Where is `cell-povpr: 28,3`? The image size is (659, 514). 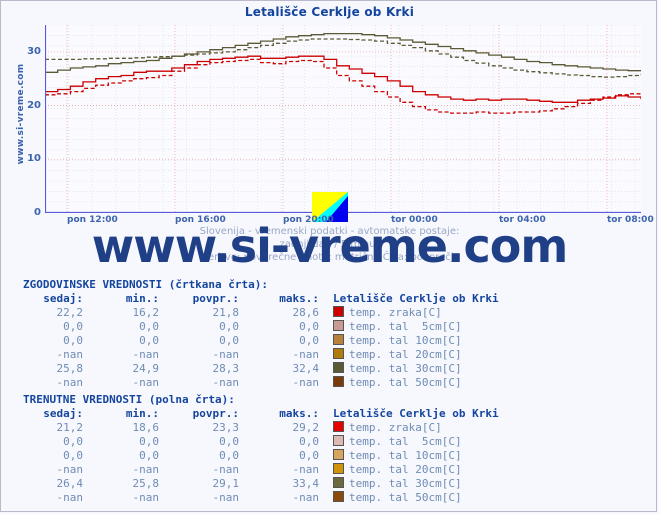
cell-povpr: 28,3 is located at coordinates (226, 368).